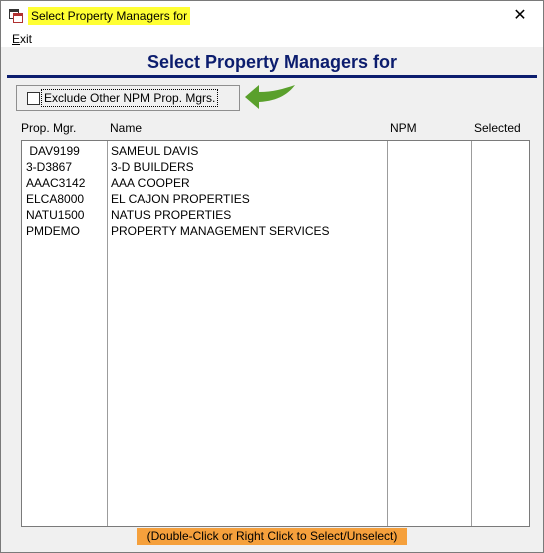 Image resolution: width=544 pixels, height=553 pixels. What do you see at coordinates (55, 199) in the screenshot?
I see `prop-mgr-code: ELCA8000` at bounding box center [55, 199].